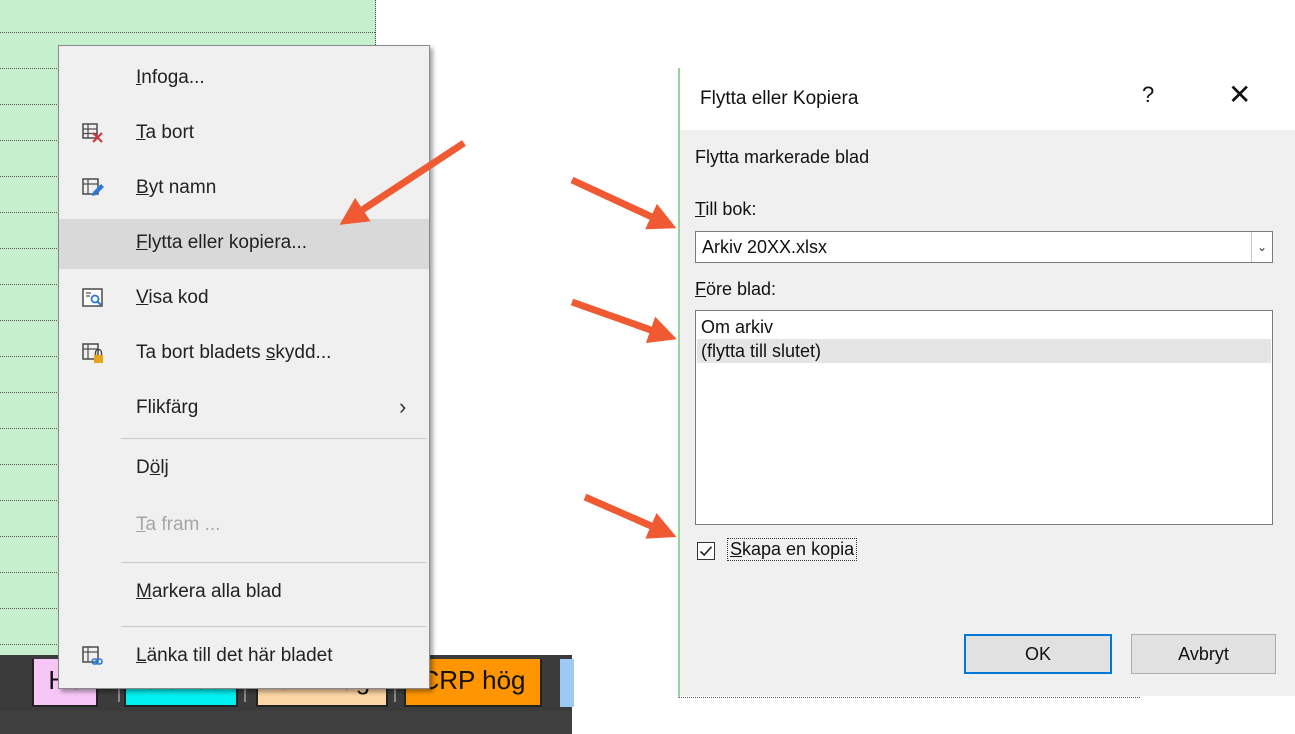 This screenshot has height=734, width=1295. Describe the element at coordinates (1148, 95) in the screenshot. I see `help-icon: ?` at that location.